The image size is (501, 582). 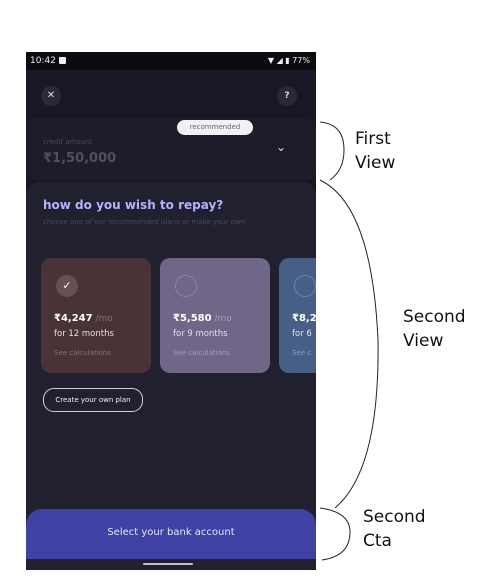 I want to click on annotation-first-view: First View, so click(x=375, y=151).